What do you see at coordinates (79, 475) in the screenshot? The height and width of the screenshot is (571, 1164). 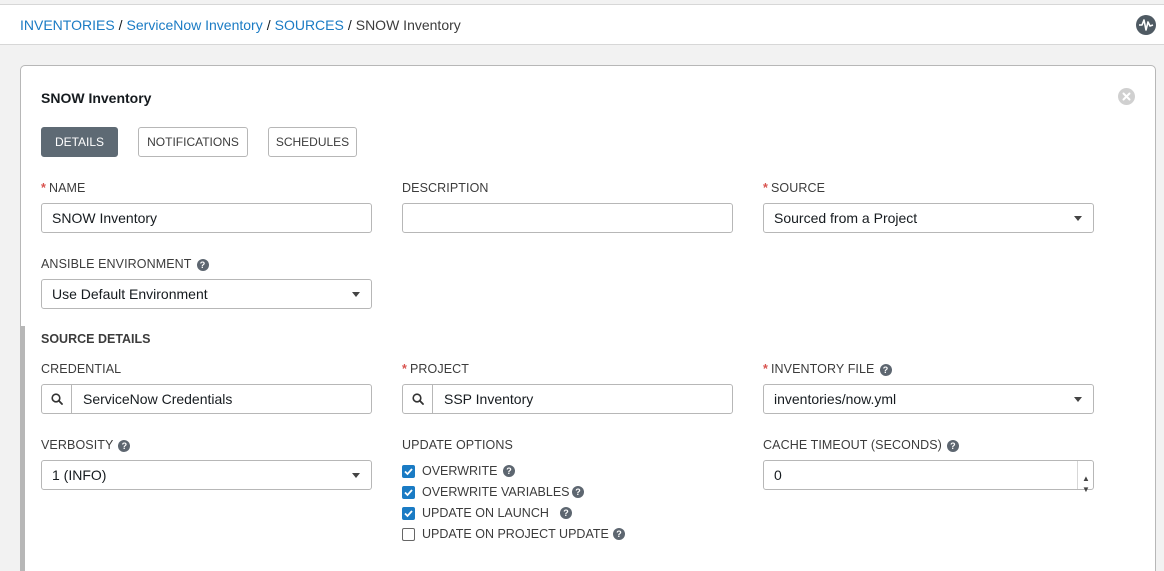 I see `verbosity-value: 1 (INFO)` at bounding box center [79, 475].